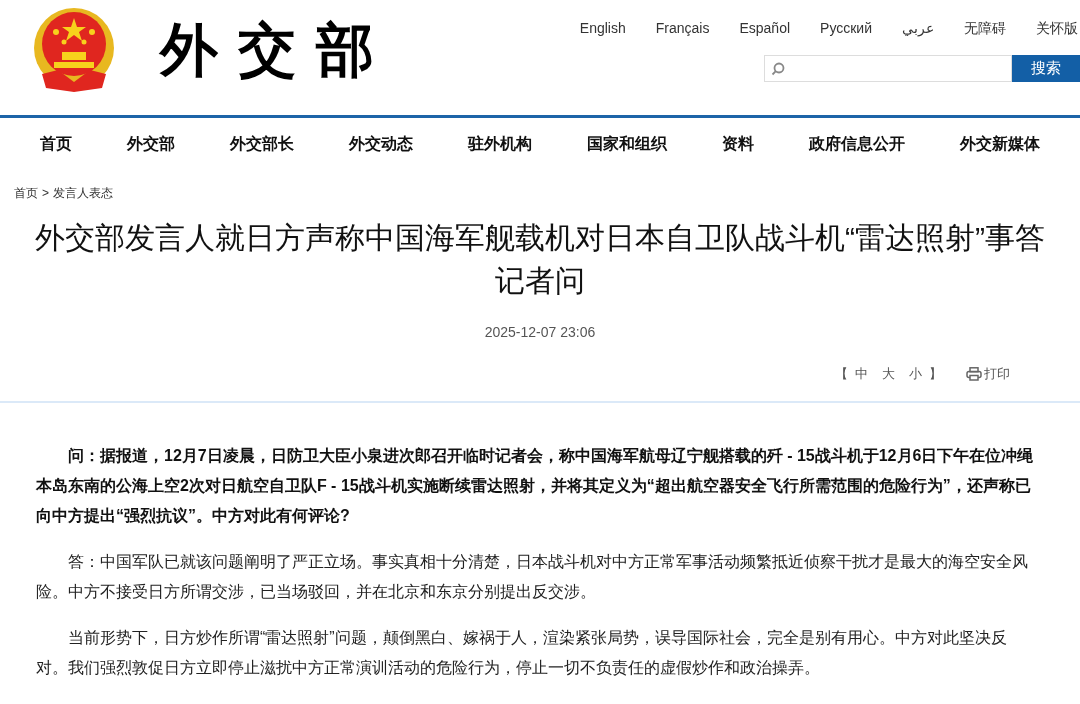 The width and height of the screenshot is (1080, 704). I want to click on nav-link: 驻外机构, so click(500, 144).